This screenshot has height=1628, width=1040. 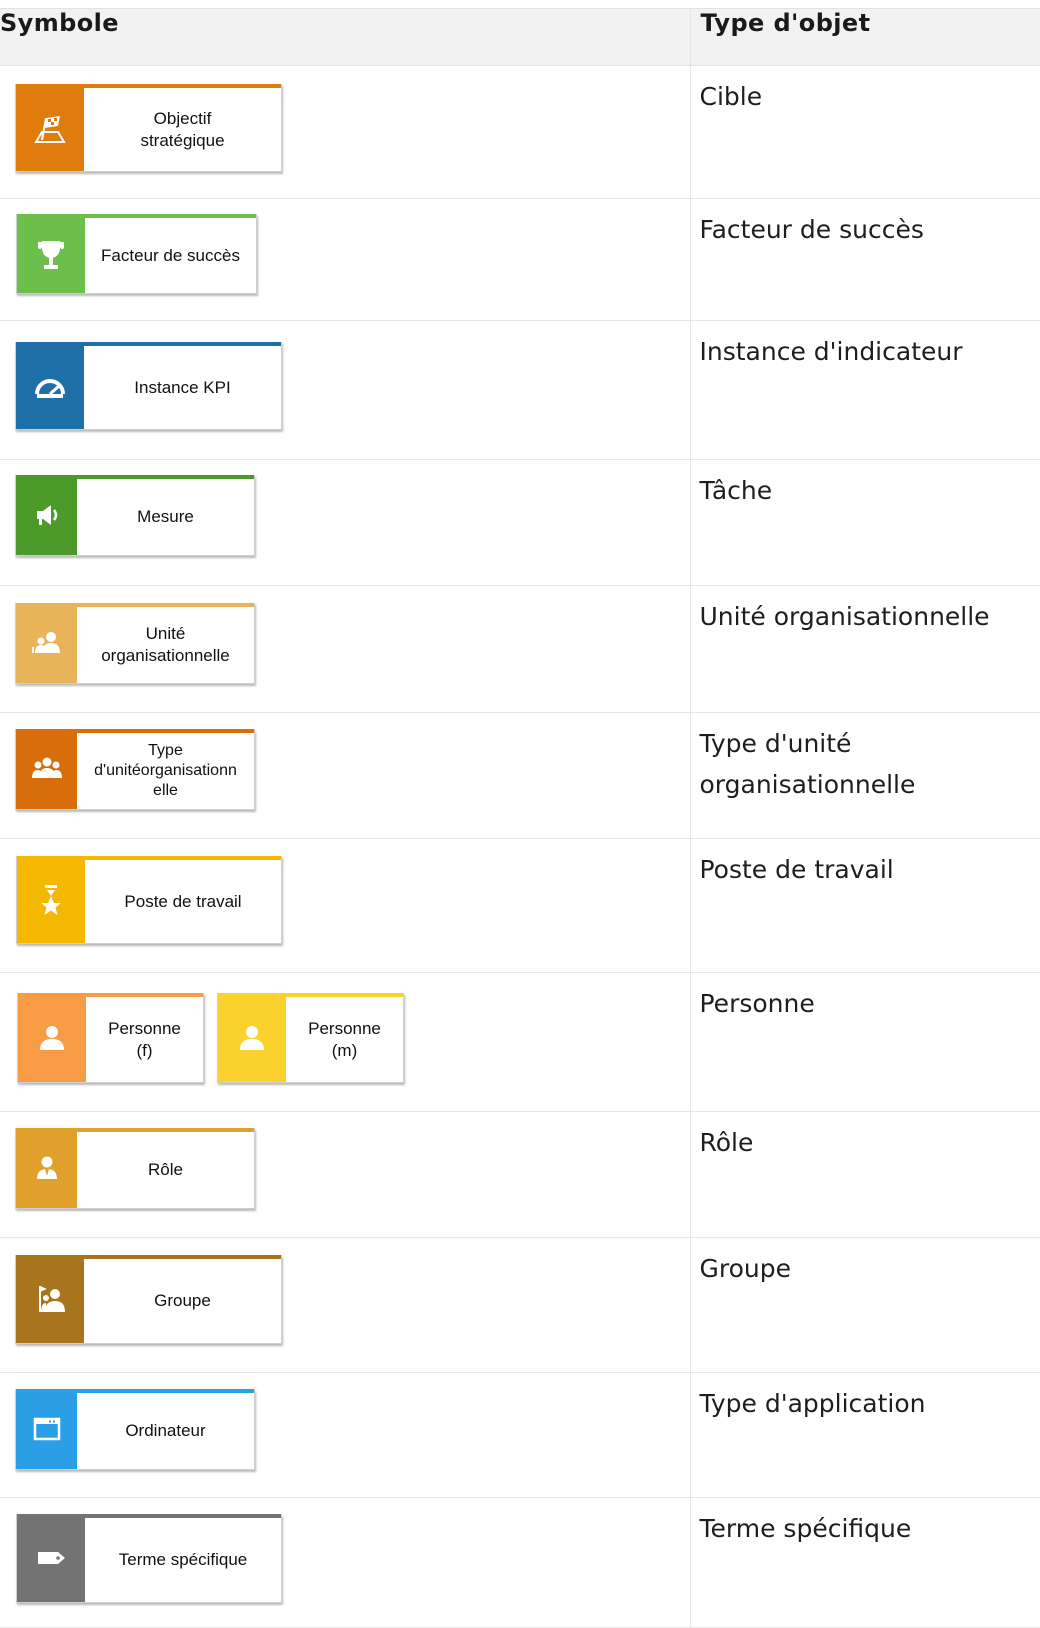 What do you see at coordinates (344, 1039) in the screenshot?
I see `symbol-label: Personne (m)` at bounding box center [344, 1039].